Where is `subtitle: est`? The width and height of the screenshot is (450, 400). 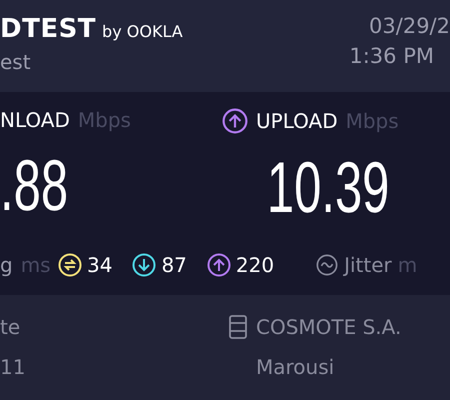 subtitle: est is located at coordinates (15, 62).